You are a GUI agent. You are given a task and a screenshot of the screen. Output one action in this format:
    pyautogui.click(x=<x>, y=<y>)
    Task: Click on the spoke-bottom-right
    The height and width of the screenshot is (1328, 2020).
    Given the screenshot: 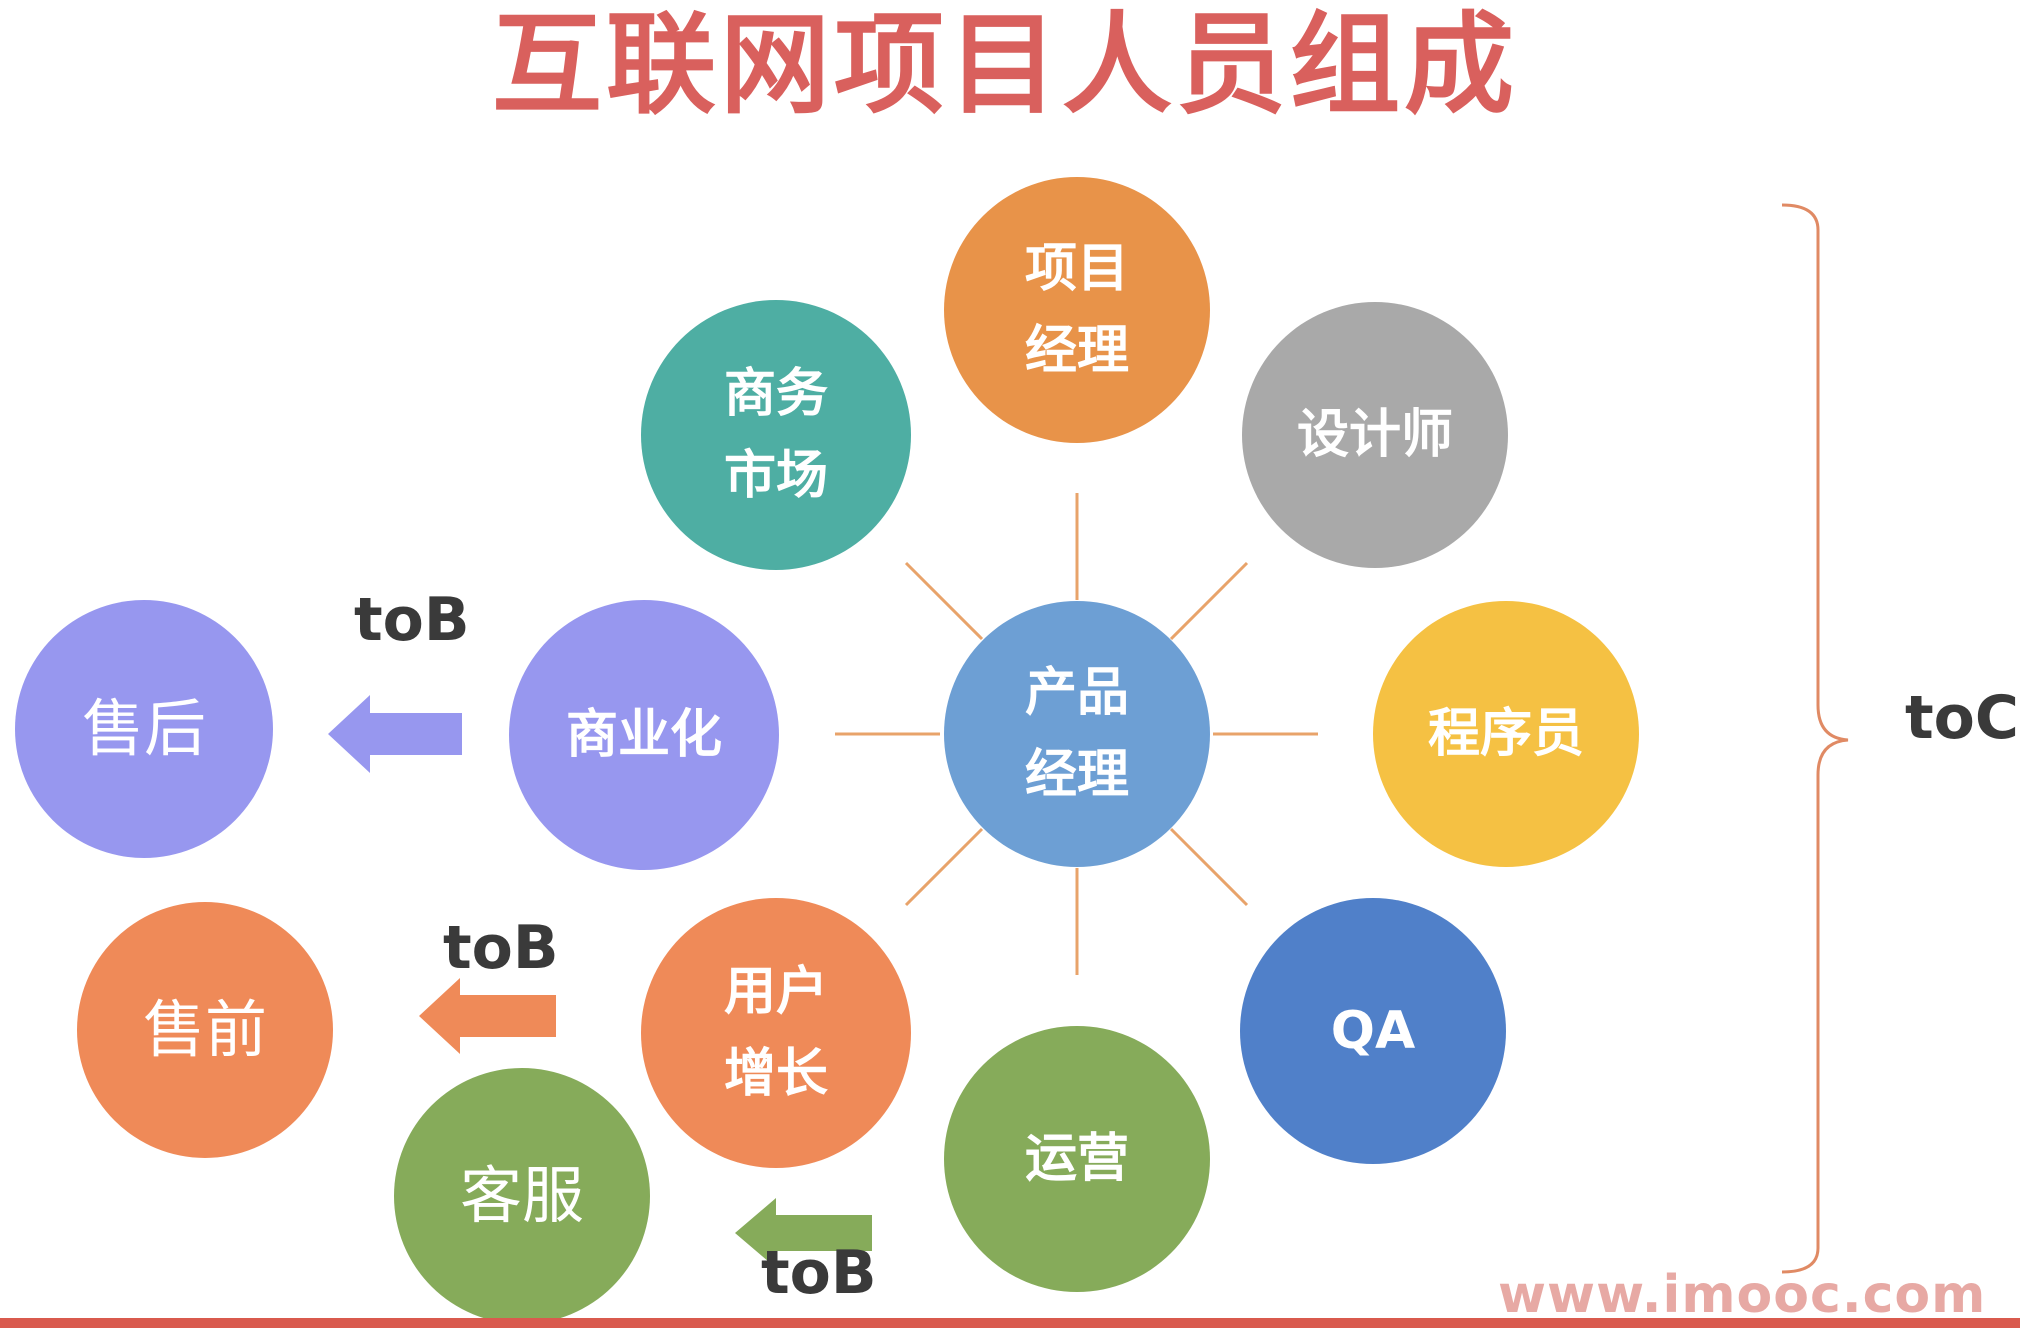 What is the action you would take?
    pyautogui.click(x=1209, y=867)
    